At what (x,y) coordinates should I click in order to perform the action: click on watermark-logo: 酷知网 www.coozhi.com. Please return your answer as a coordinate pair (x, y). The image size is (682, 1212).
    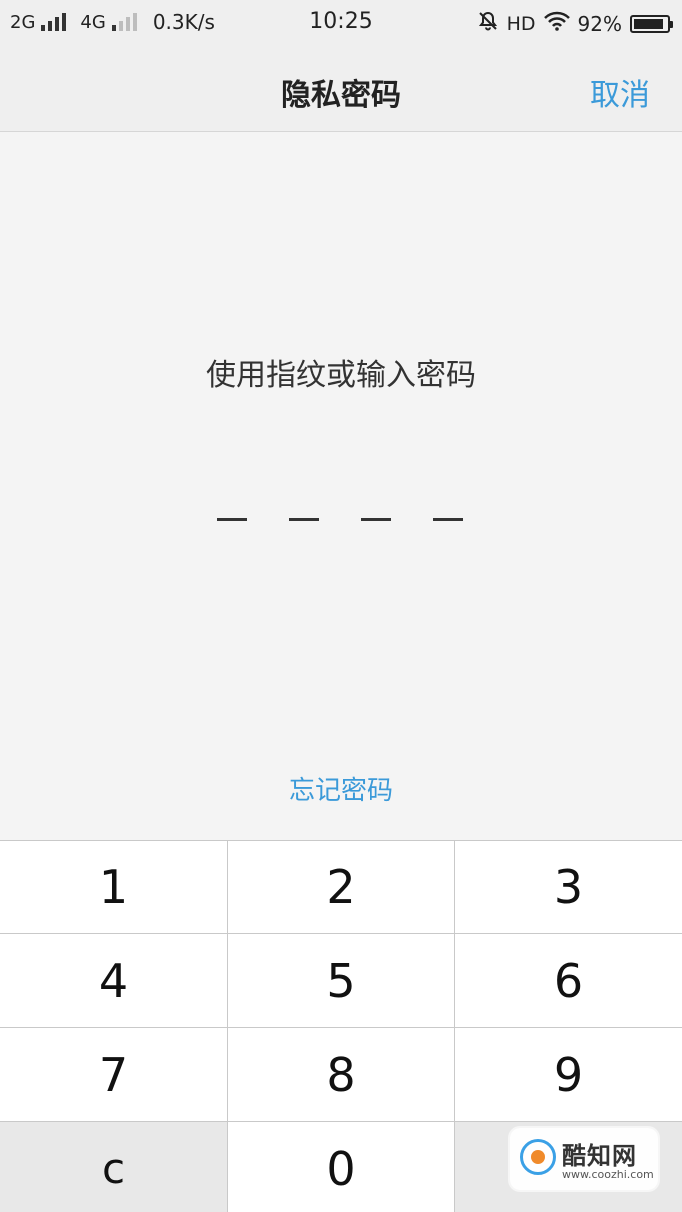
    Looking at the image, I should click on (584, 1159).